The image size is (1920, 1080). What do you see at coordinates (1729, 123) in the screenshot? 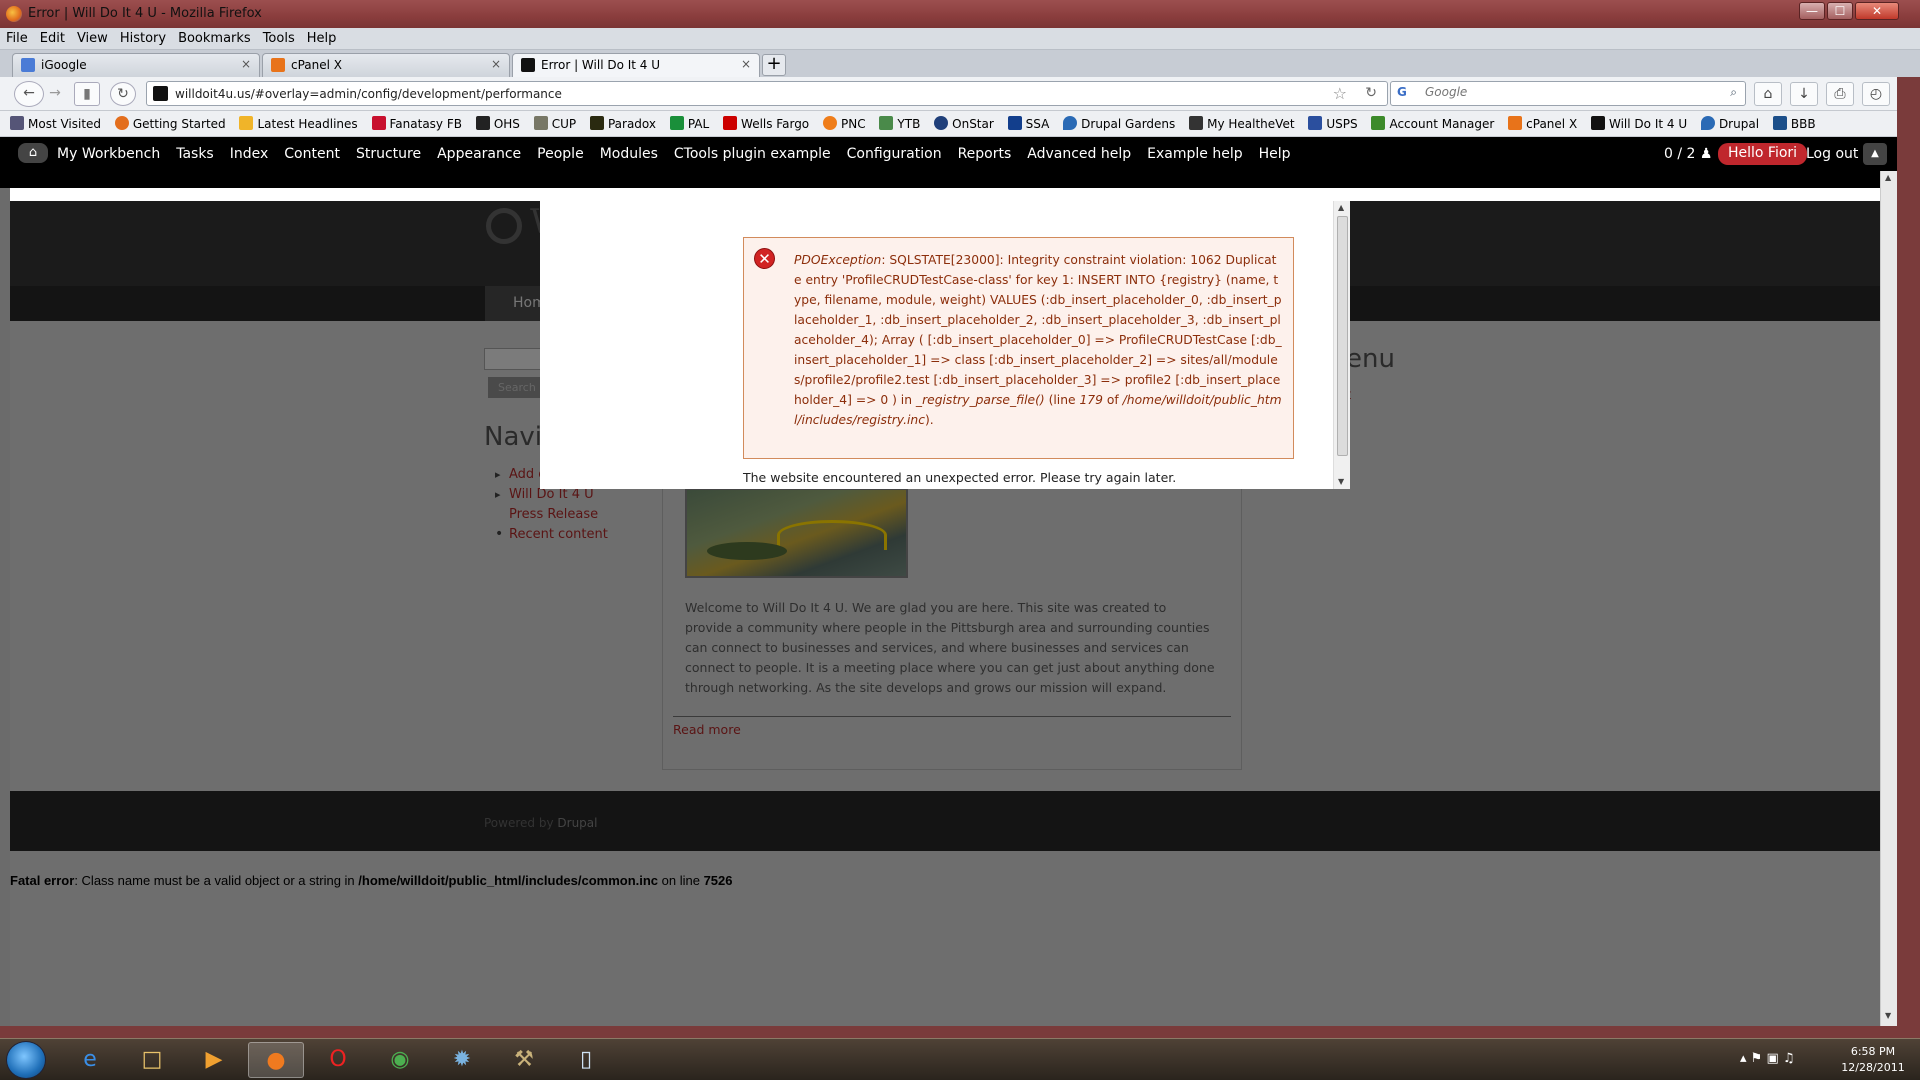
I see `bookmark-drupal: Drupal` at bounding box center [1729, 123].